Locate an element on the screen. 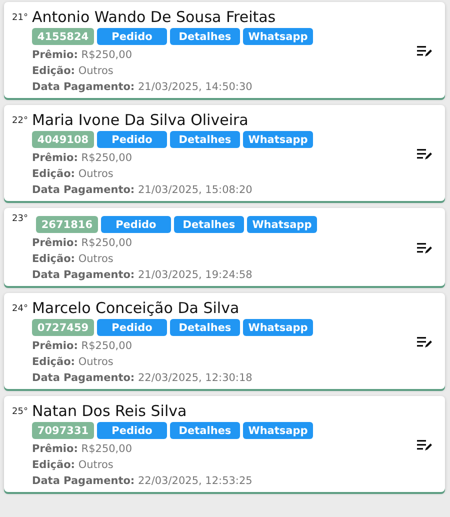 The height and width of the screenshot is (517, 450). rank-label: 22° is located at coordinates (20, 121).